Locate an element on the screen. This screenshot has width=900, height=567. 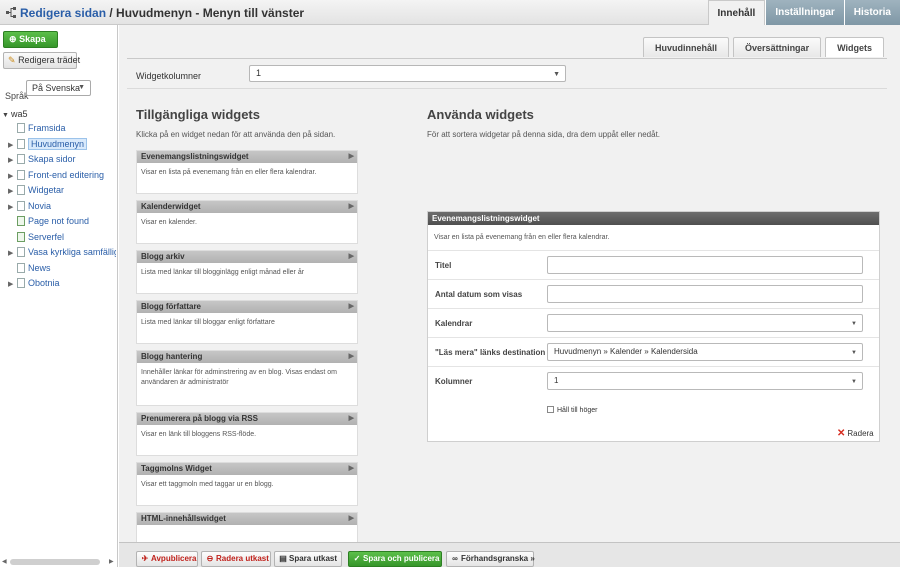
language-value: På Svenska is located at coordinates (56, 88).